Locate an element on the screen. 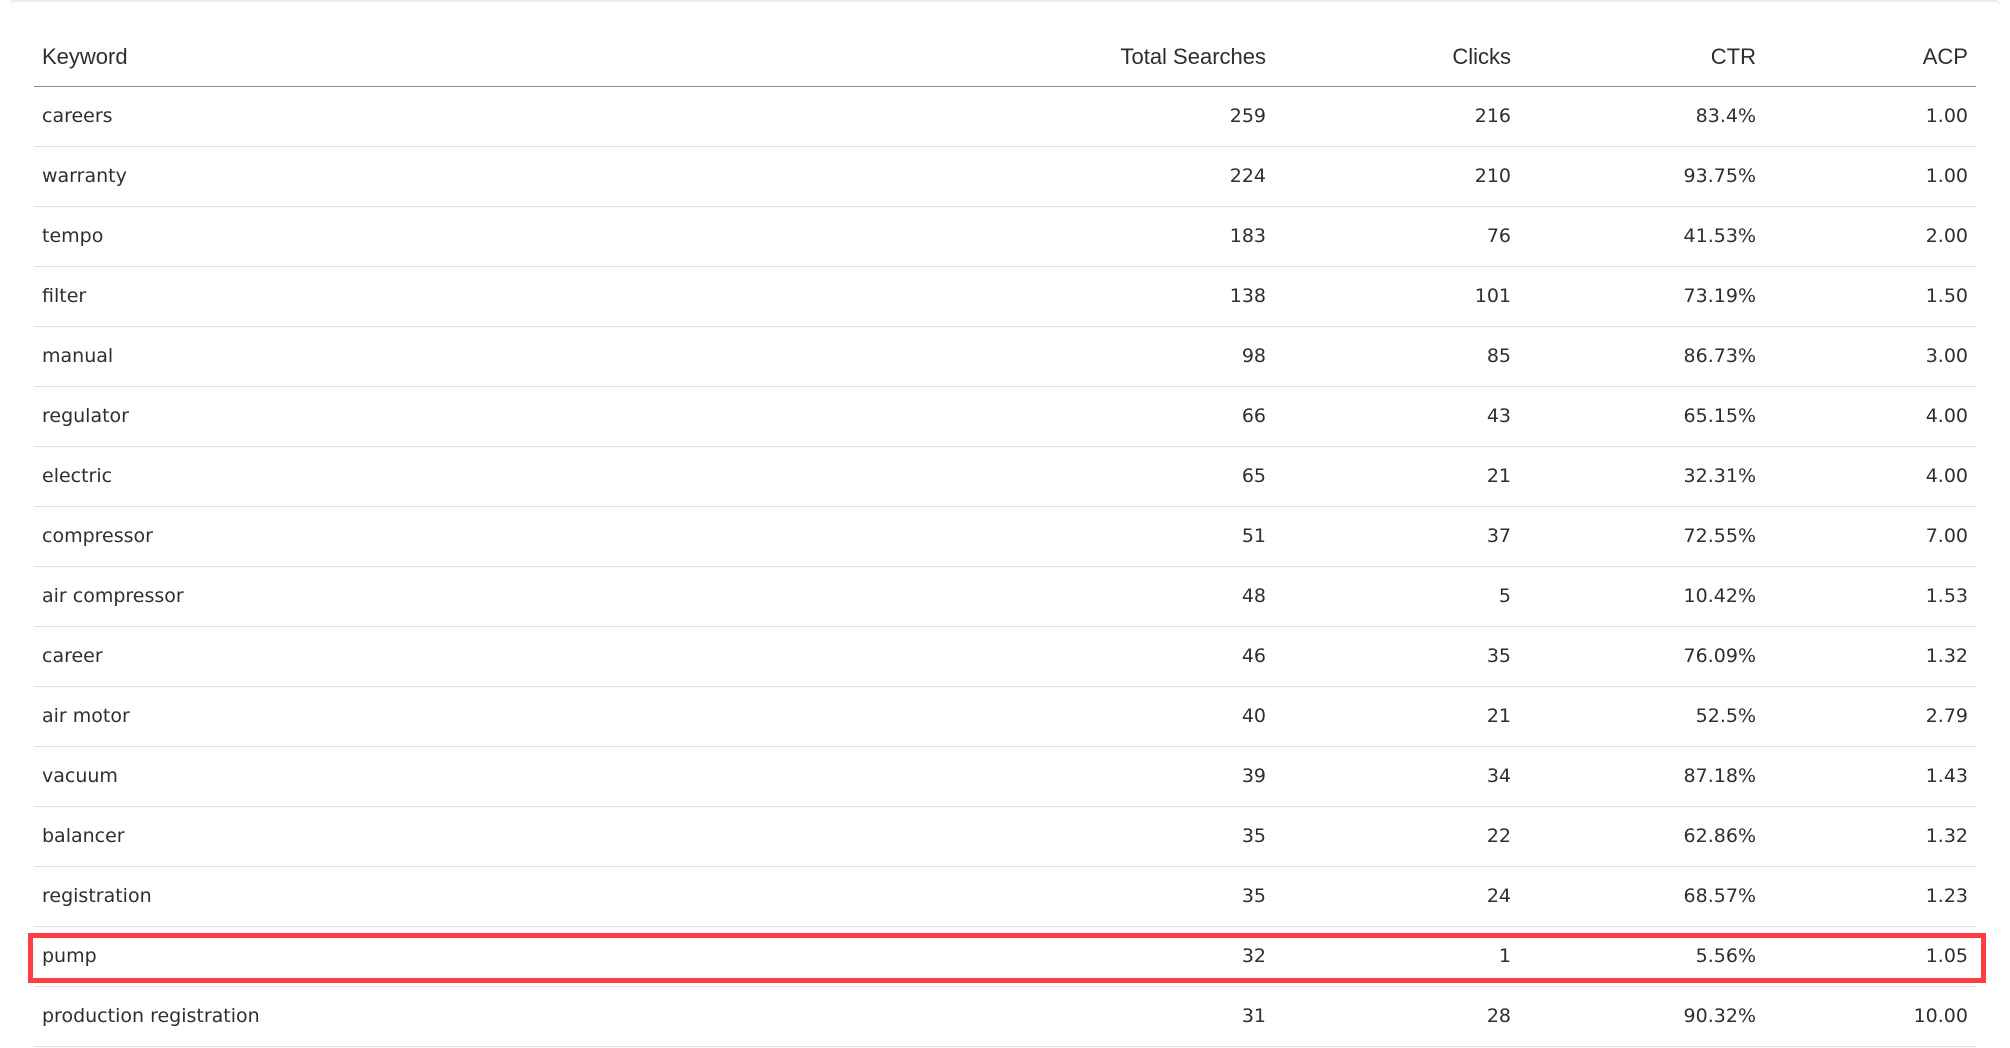  total-searches-cell: 259 is located at coordinates (964, 116).